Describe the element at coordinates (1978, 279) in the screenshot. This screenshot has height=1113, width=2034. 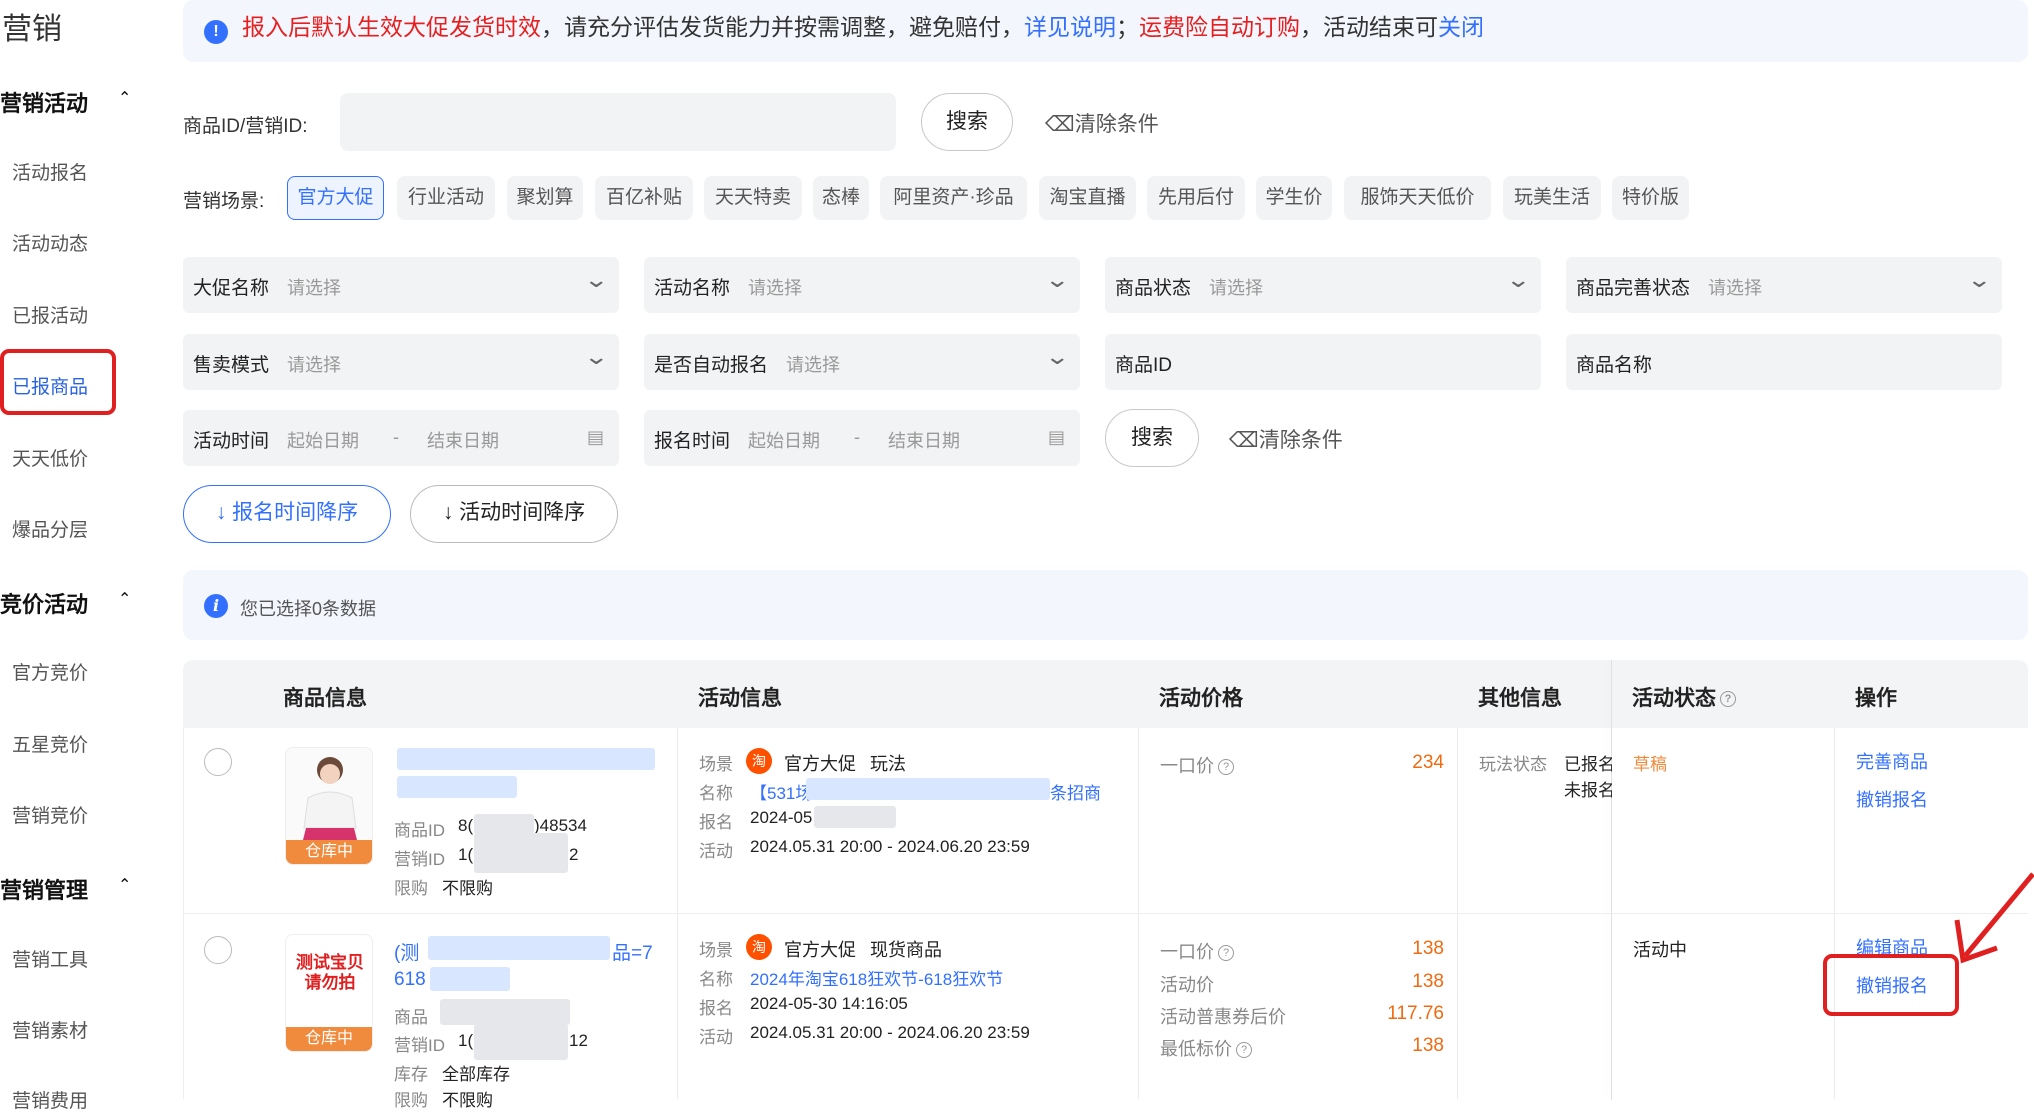
I see `chevron-down-icon: ⌄` at that location.